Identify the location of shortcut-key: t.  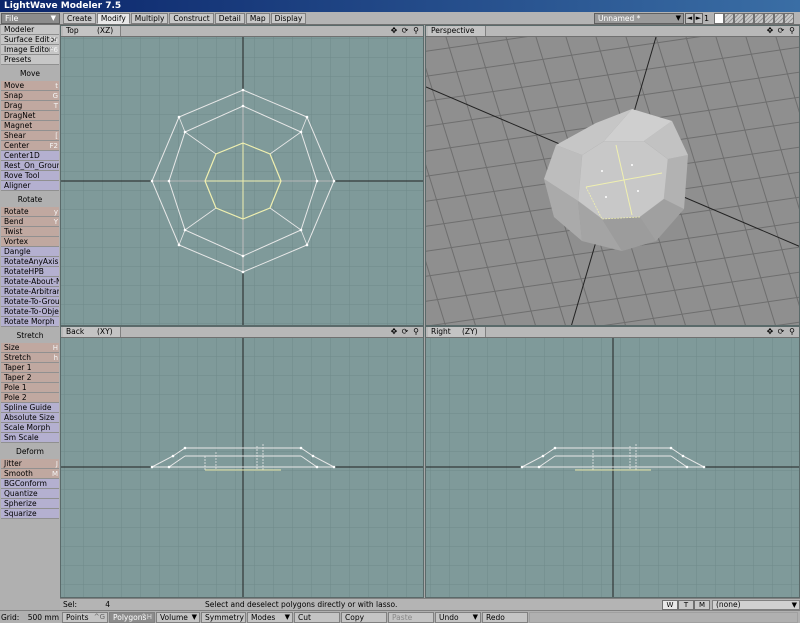
(56, 86).